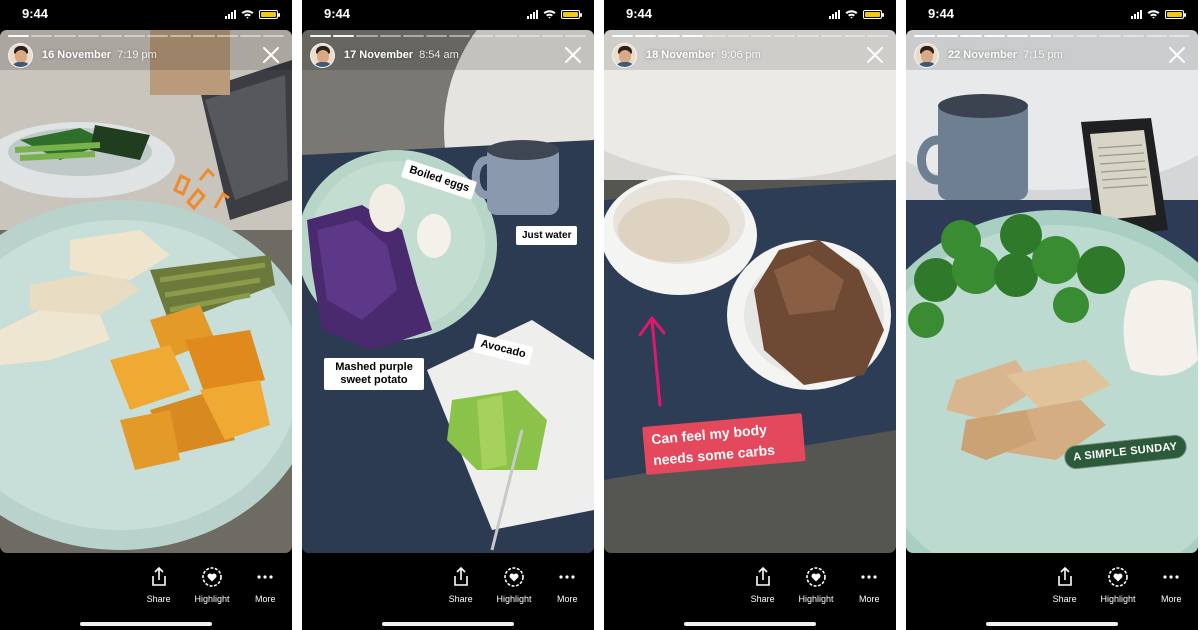 The width and height of the screenshot is (1200, 630). I want to click on story-time: 7:19 pm, so click(137, 55).